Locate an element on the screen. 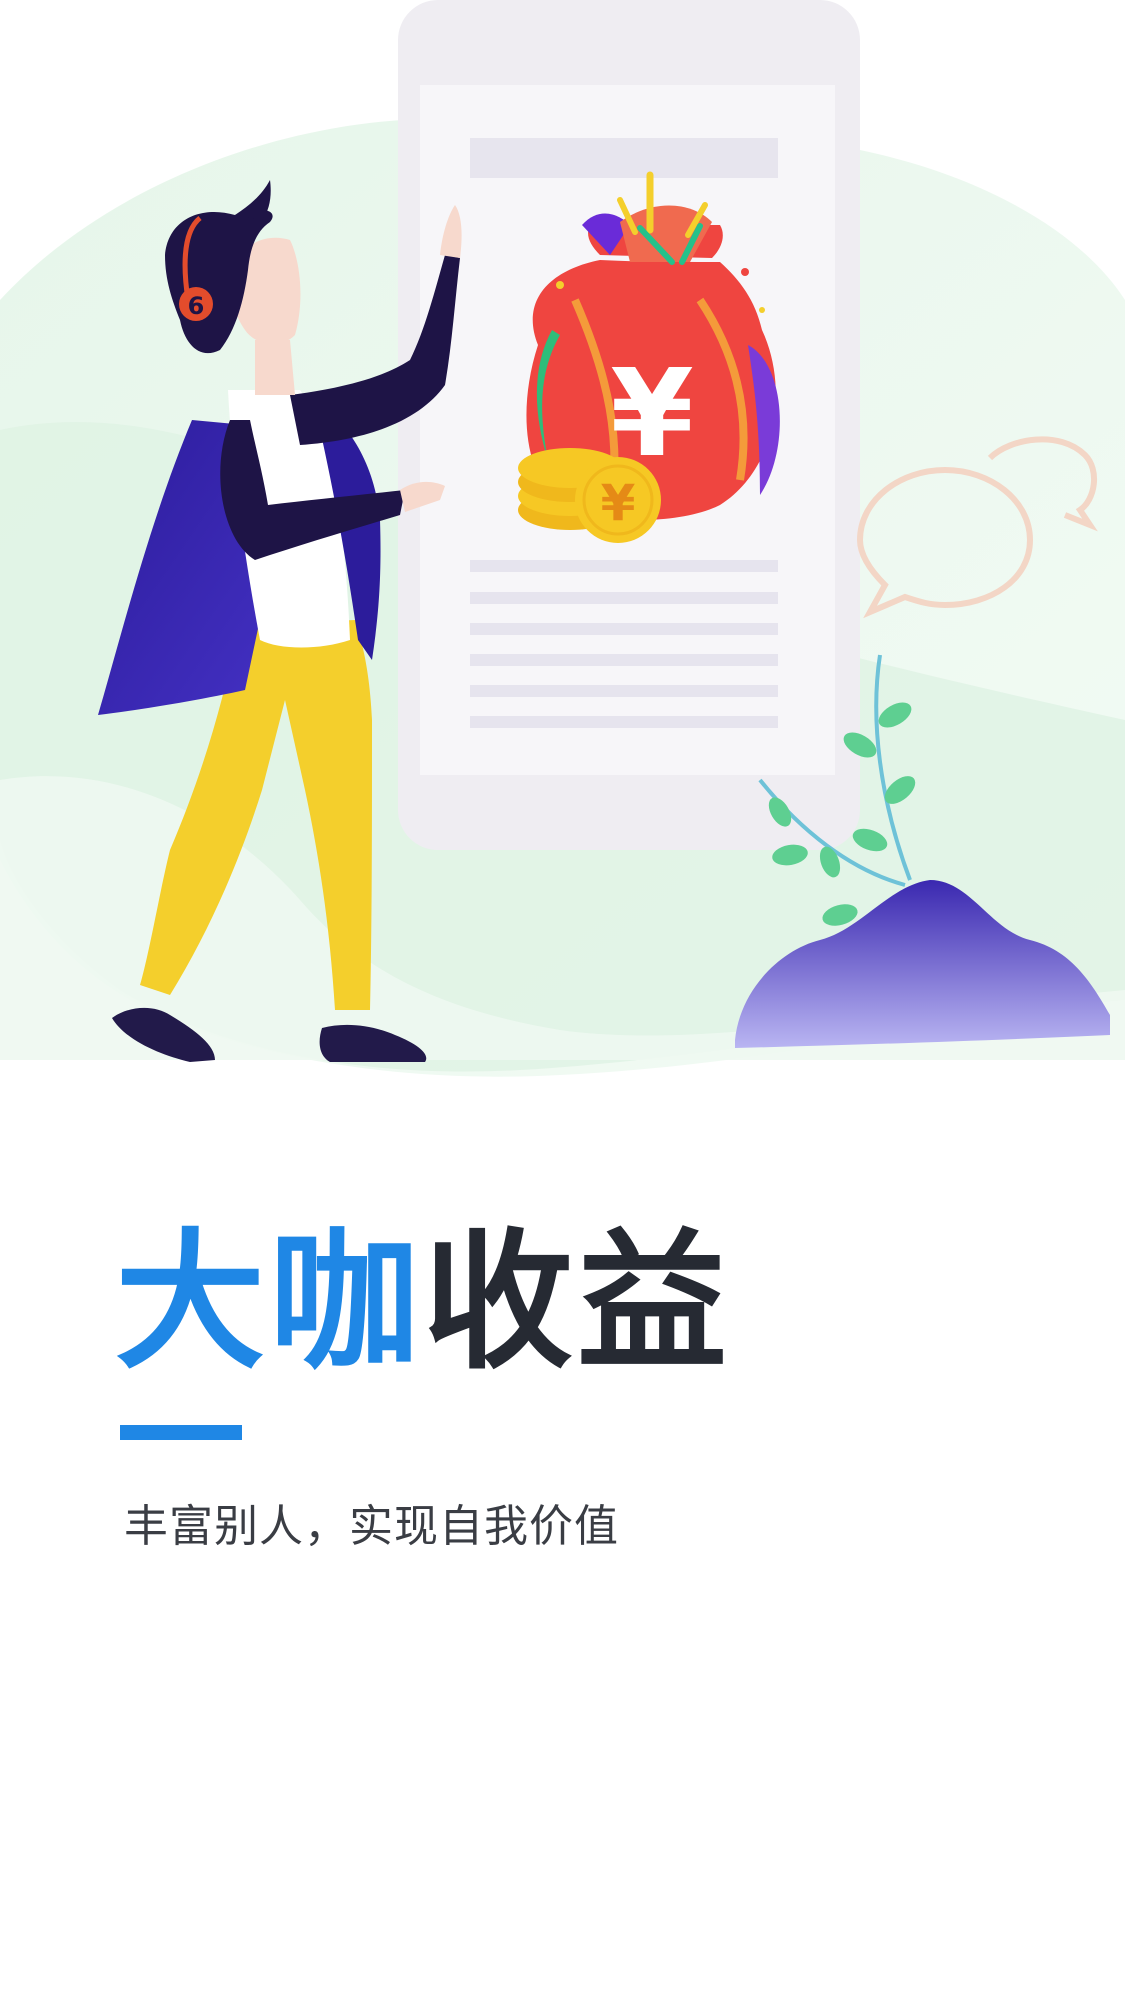  title-rest: 收益 is located at coordinates (577, 1303).